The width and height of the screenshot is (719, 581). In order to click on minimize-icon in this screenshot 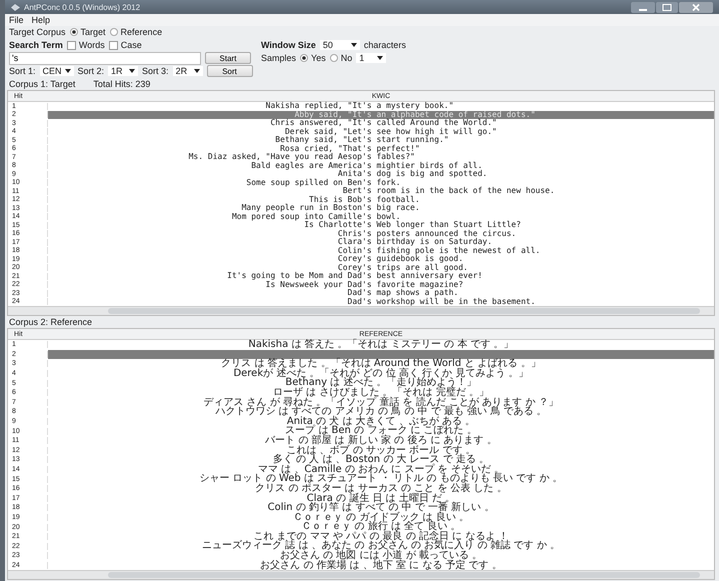, I will do `click(643, 7)`.